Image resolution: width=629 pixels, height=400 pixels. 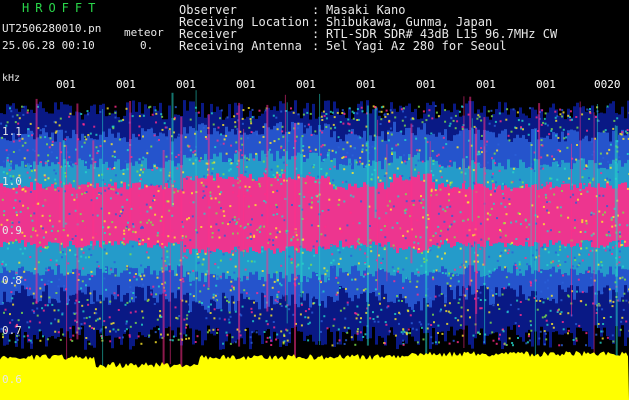 I want to click on time-tick-label: 001, so click(x=366, y=84).